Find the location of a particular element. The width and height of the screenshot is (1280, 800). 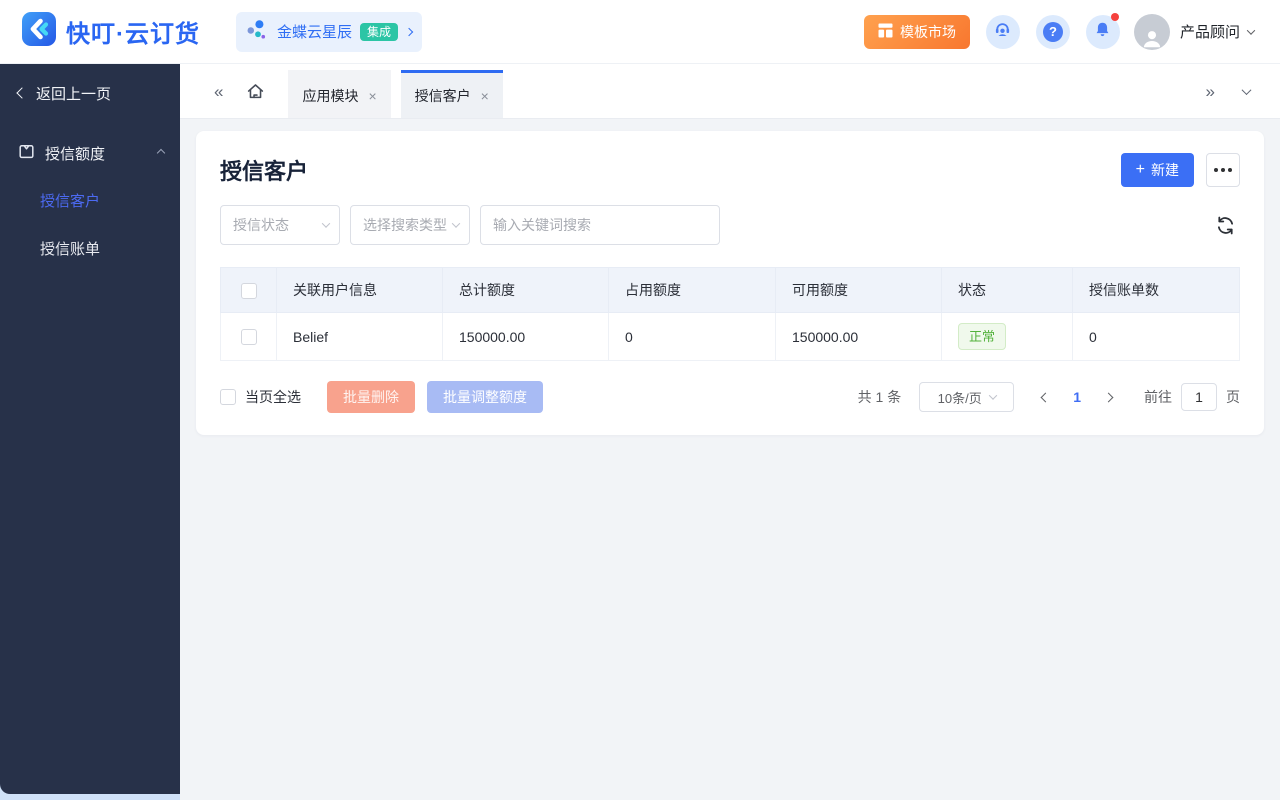

page-title: 授信客户 is located at coordinates (264, 171).